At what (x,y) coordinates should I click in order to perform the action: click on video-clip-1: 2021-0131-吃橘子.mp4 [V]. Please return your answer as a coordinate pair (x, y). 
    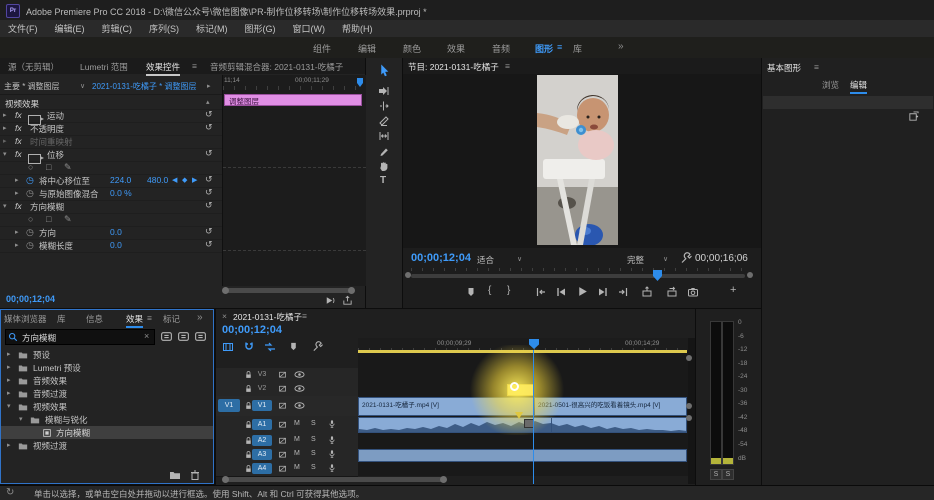
    Looking at the image, I should click on (446, 406).